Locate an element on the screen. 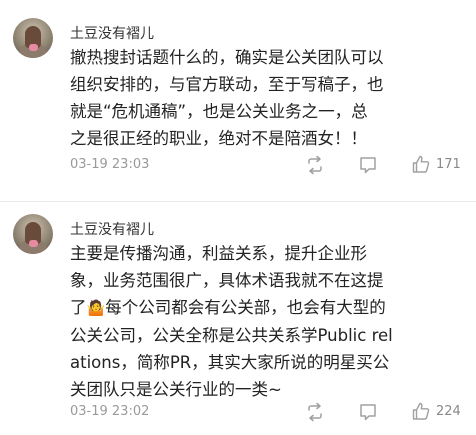 The image size is (476, 435). like-count: 171 is located at coordinates (448, 164).